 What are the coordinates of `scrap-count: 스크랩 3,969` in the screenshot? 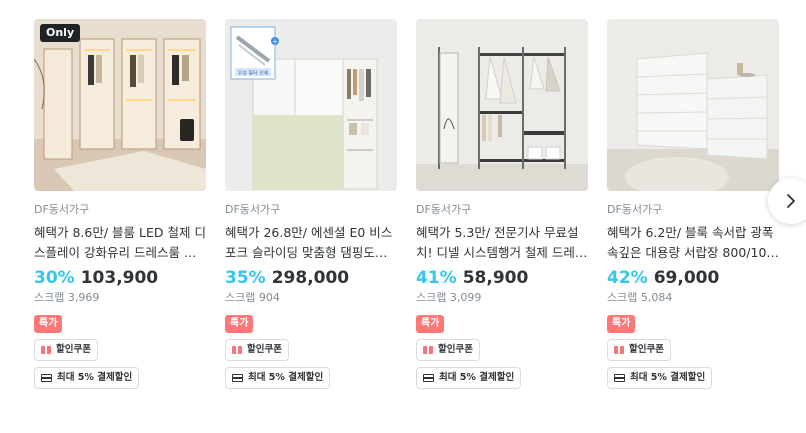 It's located at (67, 297).